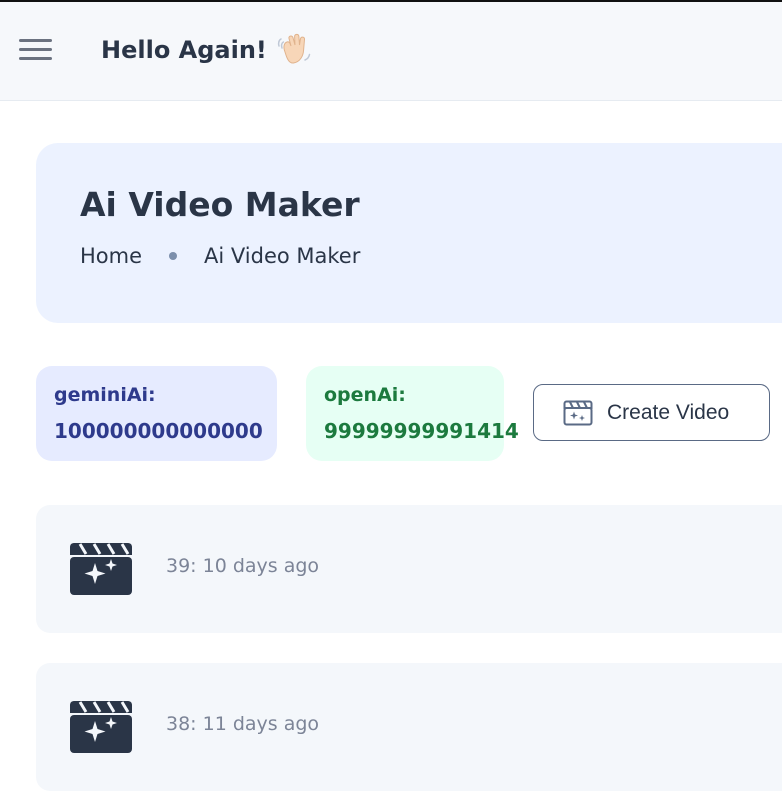 The height and width of the screenshot is (799, 782). Describe the element at coordinates (391, 51) in the screenshot. I see `top-header: Hello Again!` at that location.